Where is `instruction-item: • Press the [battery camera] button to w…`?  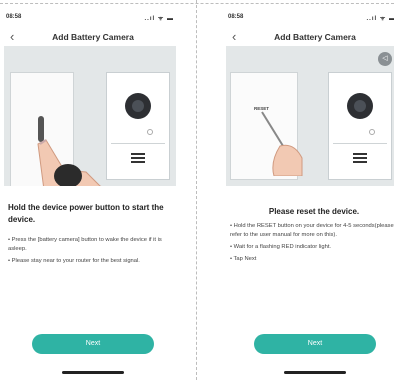 instruction-item: • Press the [battery camera] button to w… is located at coordinates (85, 244).